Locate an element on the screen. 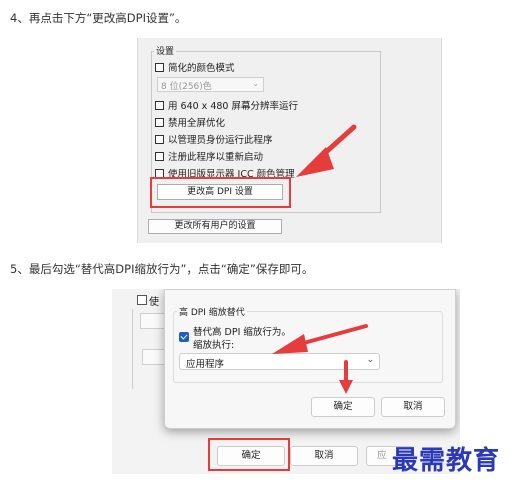  color-mode-select: 8 位(256)色 ⌄ is located at coordinates (210, 84).